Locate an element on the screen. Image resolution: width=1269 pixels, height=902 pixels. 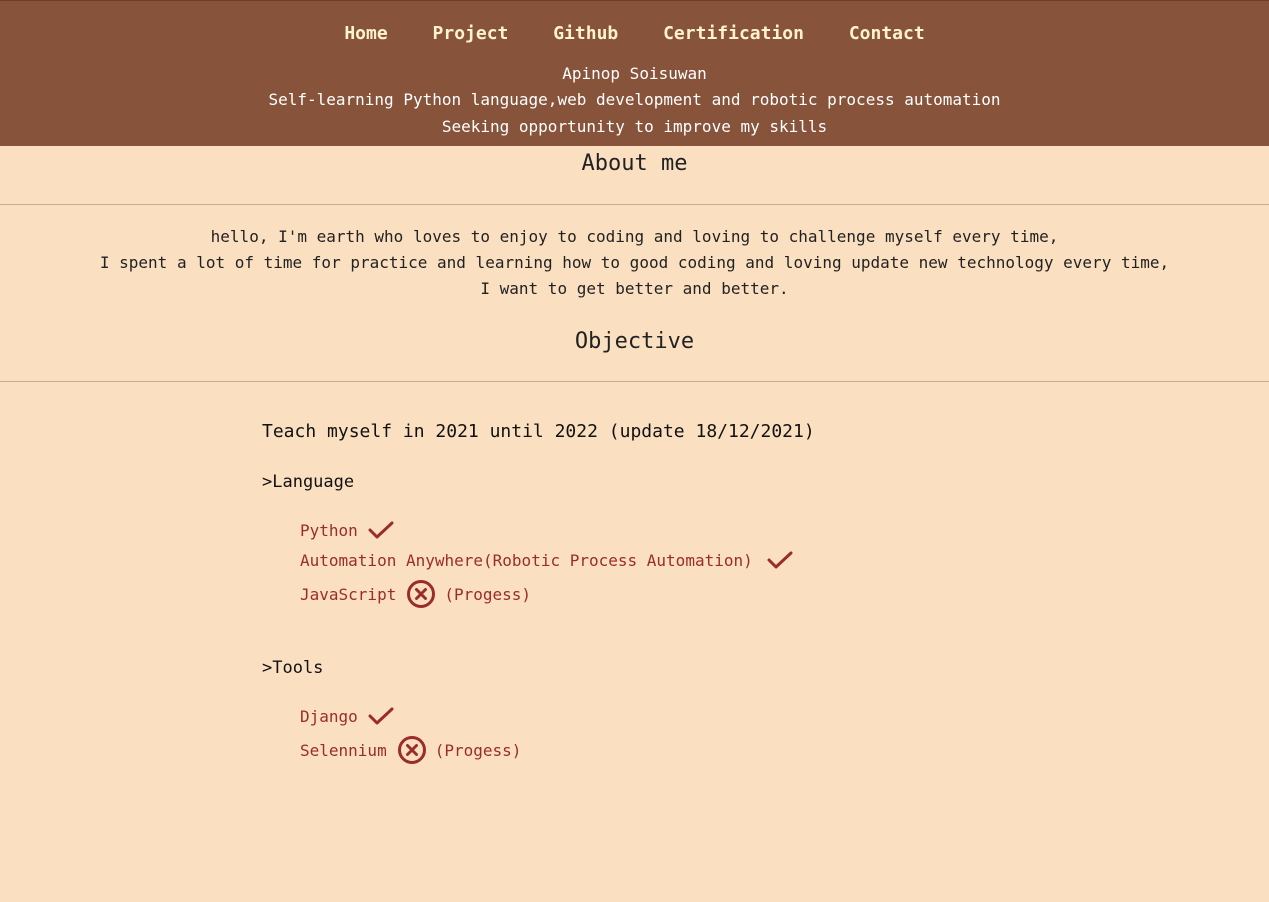
language-item-python: Python is located at coordinates (347, 530).